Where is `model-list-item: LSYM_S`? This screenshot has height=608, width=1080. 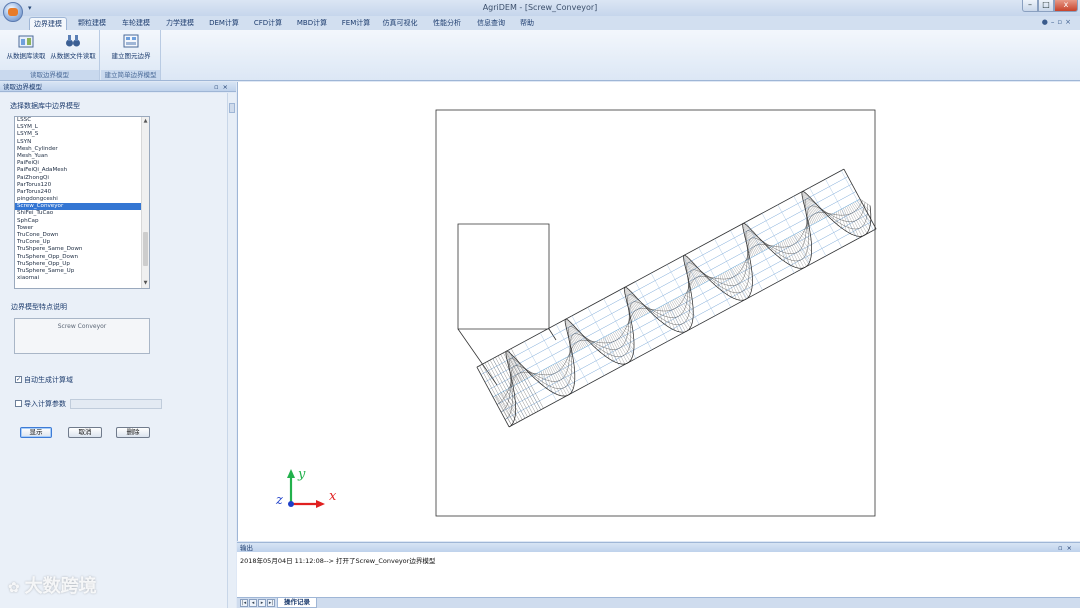
model-list-item: LSYM_S is located at coordinates (82, 134).